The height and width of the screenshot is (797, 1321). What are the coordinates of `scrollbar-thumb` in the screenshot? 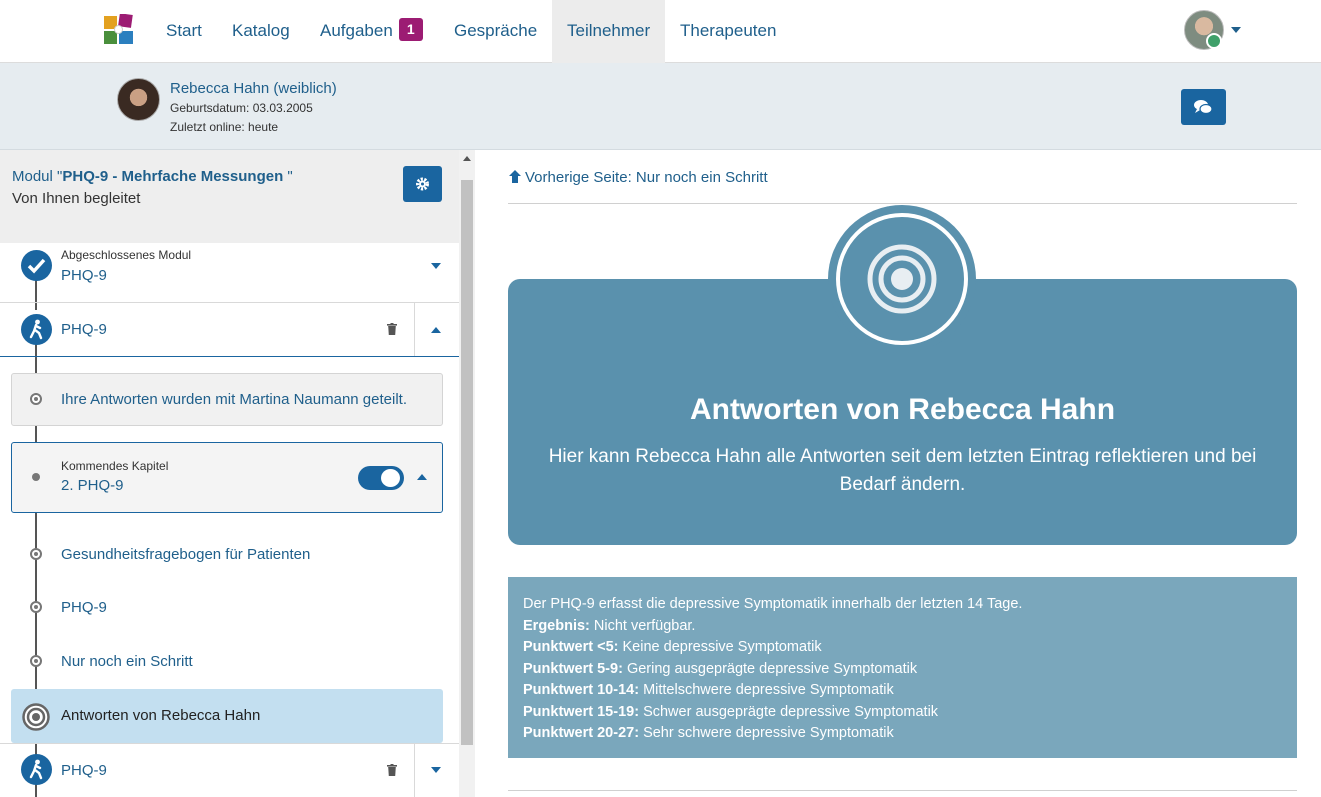 It's located at (467, 462).